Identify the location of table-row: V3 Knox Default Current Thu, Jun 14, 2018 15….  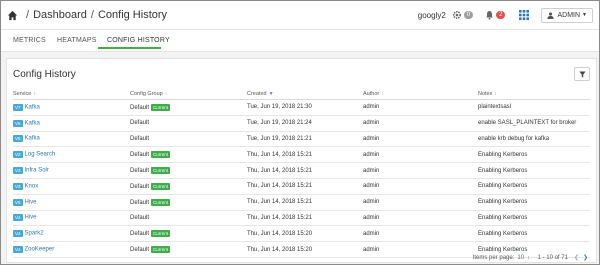
(301, 186).